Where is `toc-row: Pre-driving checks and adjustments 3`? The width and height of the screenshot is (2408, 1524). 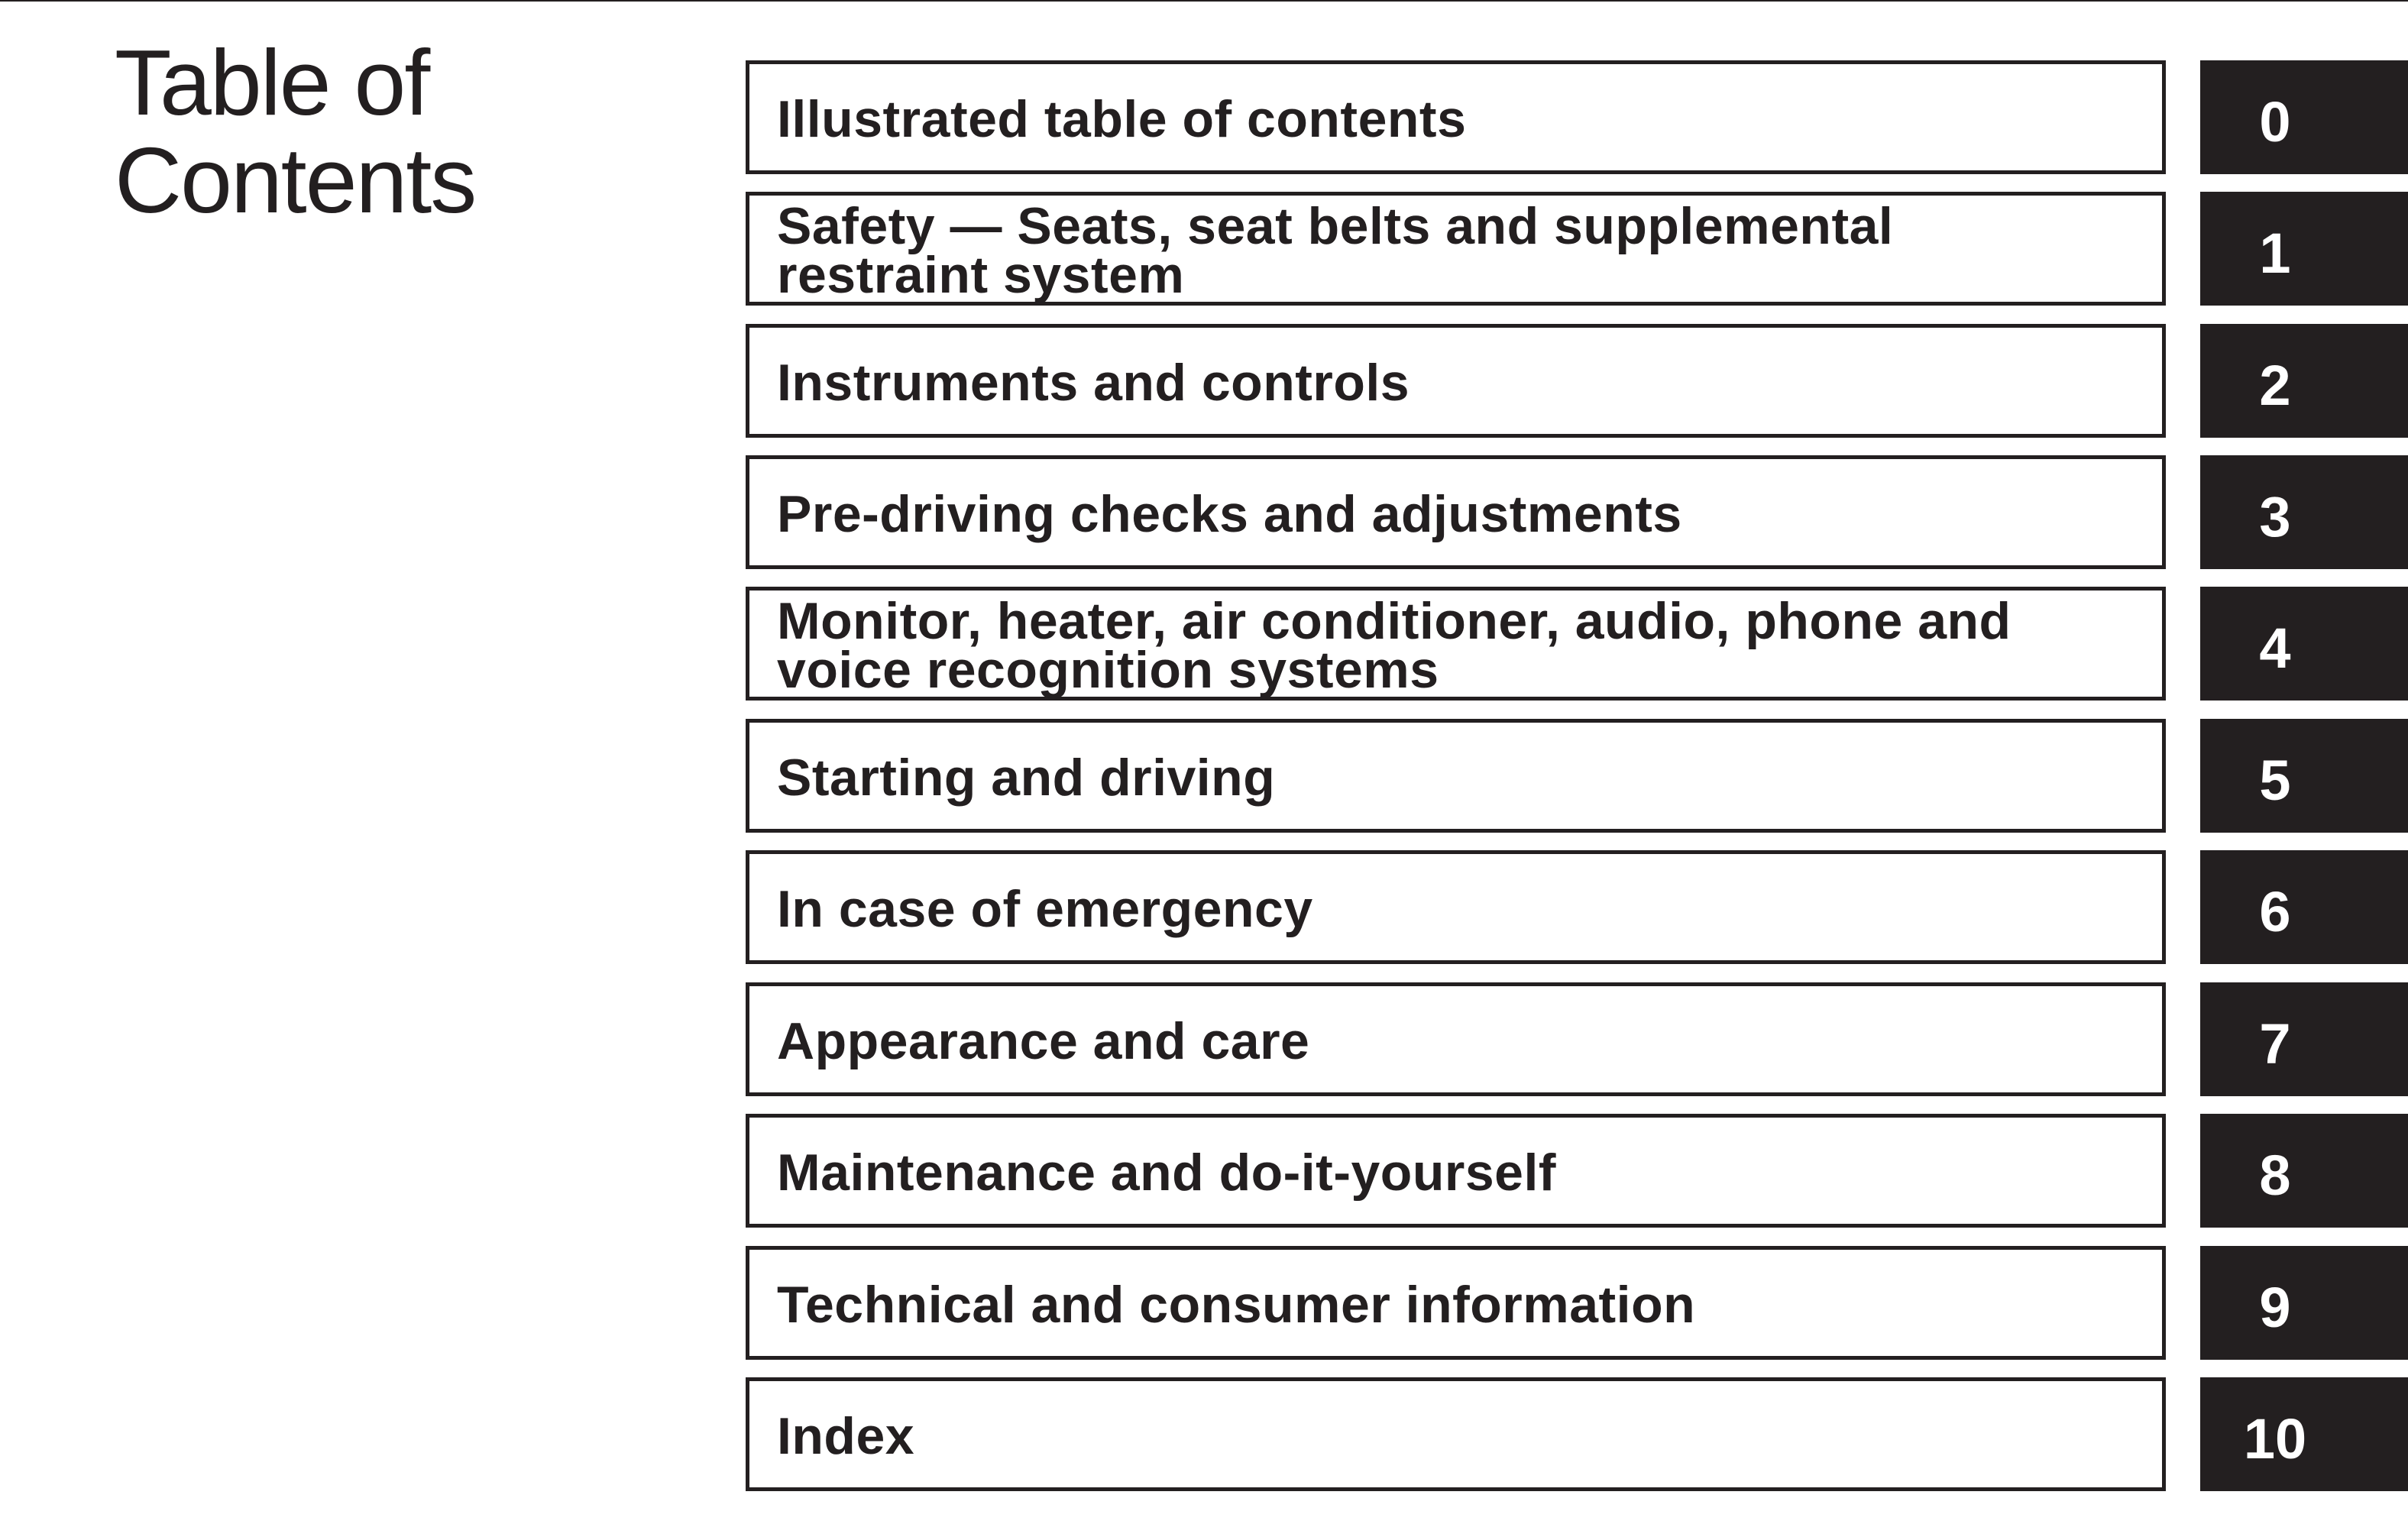
toc-row: Pre-driving checks and adjustments 3 is located at coordinates (1204, 512).